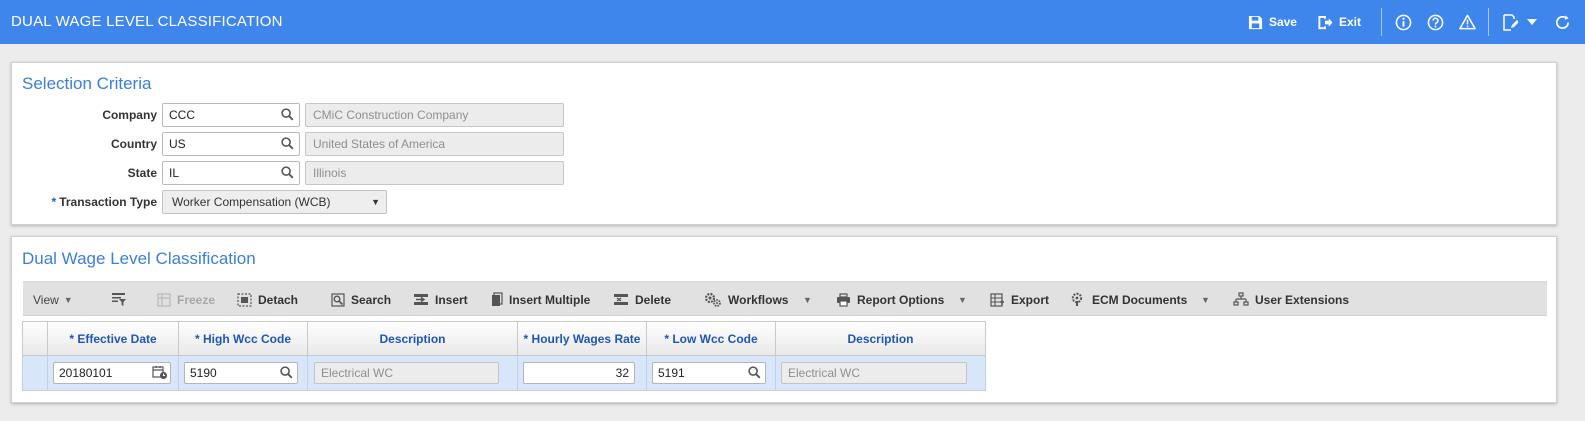  What do you see at coordinates (129, 115) in the screenshot?
I see `company-label: Company` at bounding box center [129, 115].